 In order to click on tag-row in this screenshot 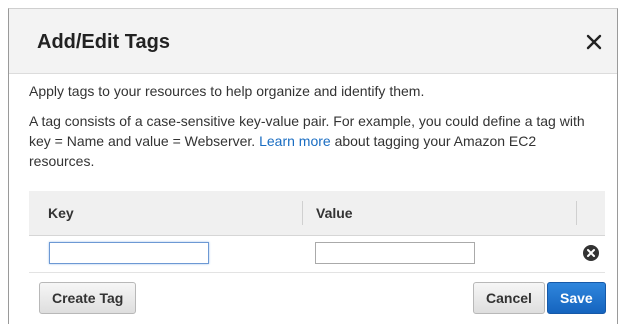, I will do `click(317, 254)`.